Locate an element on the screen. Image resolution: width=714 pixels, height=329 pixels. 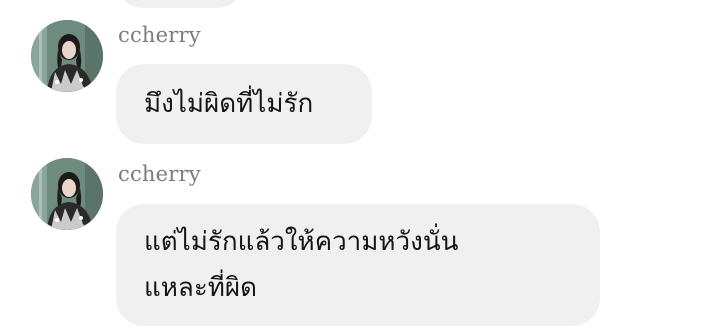
message-bubble: มึงไม่ผิดที่ไม่รัก is located at coordinates (244, 104).